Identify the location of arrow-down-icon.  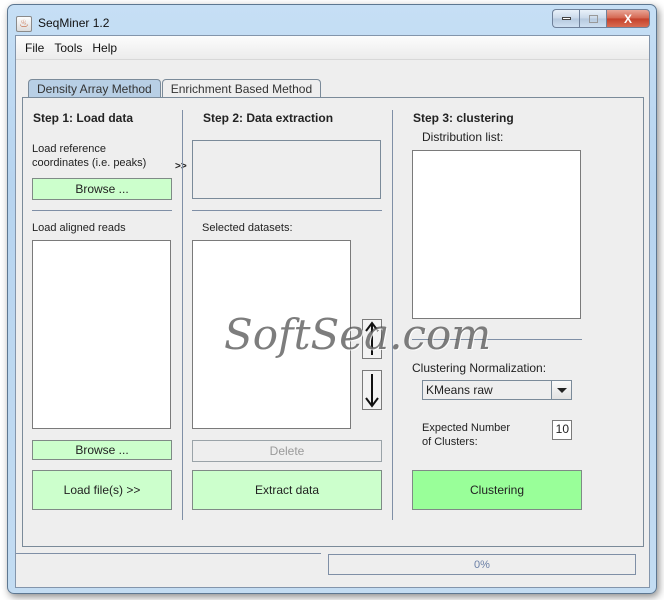
(372, 391).